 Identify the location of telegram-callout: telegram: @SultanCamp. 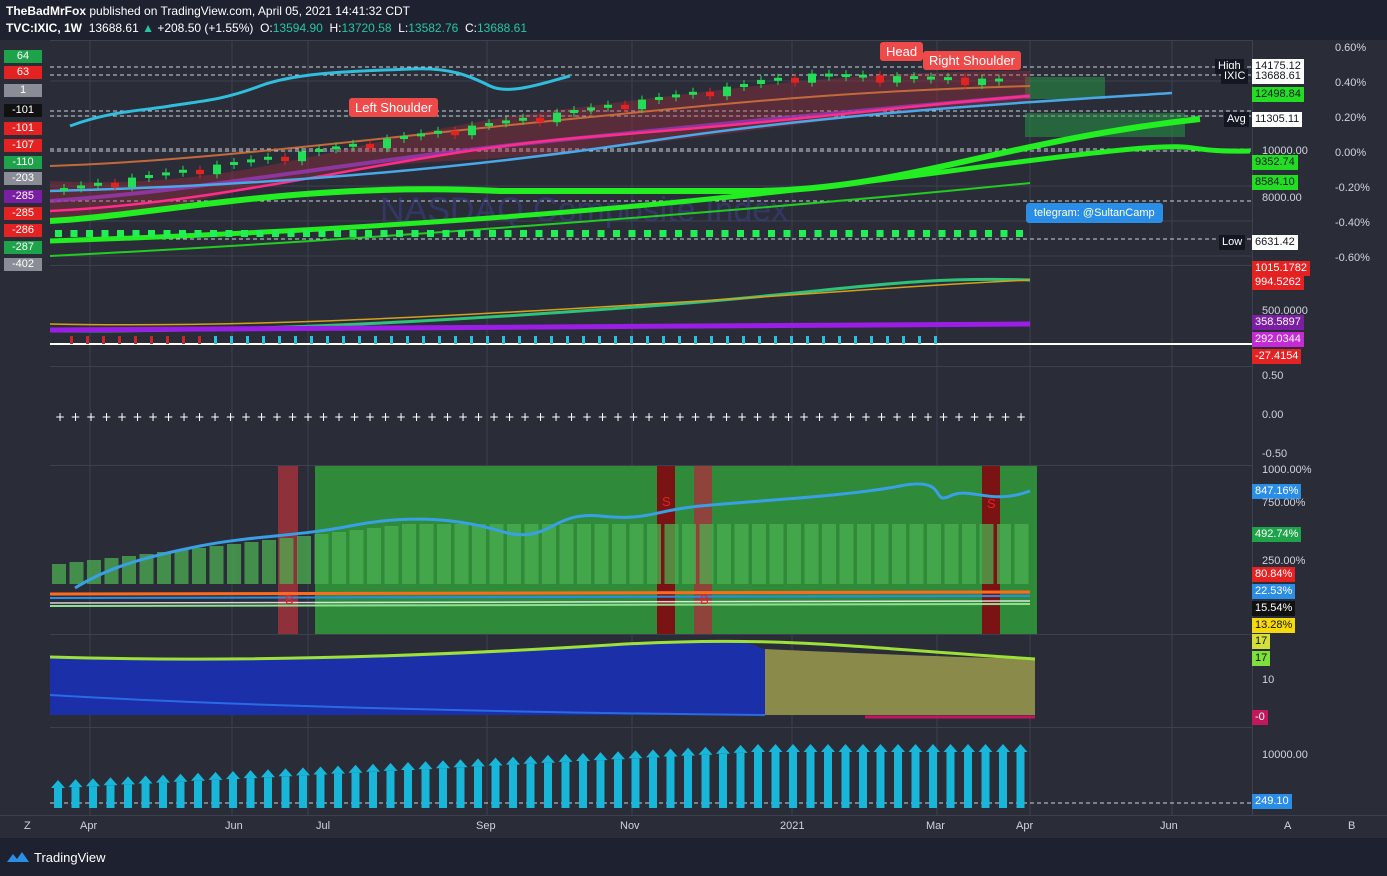
(1094, 213).